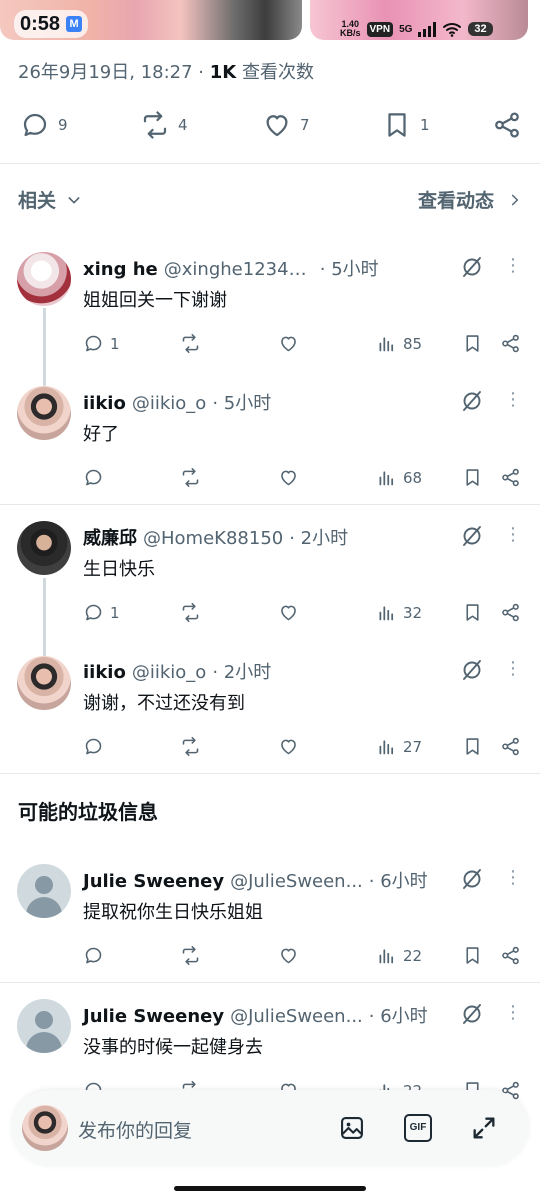 Image resolution: width=540 pixels, height=1200 pixels. Describe the element at coordinates (101, 434) in the screenshot. I see `reply-text: 好了` at that location.